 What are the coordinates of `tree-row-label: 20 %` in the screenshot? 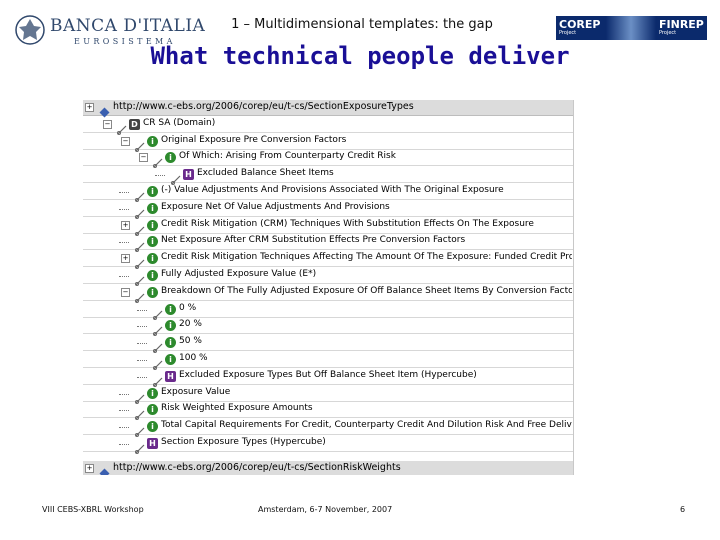 It's located at (190, 324).